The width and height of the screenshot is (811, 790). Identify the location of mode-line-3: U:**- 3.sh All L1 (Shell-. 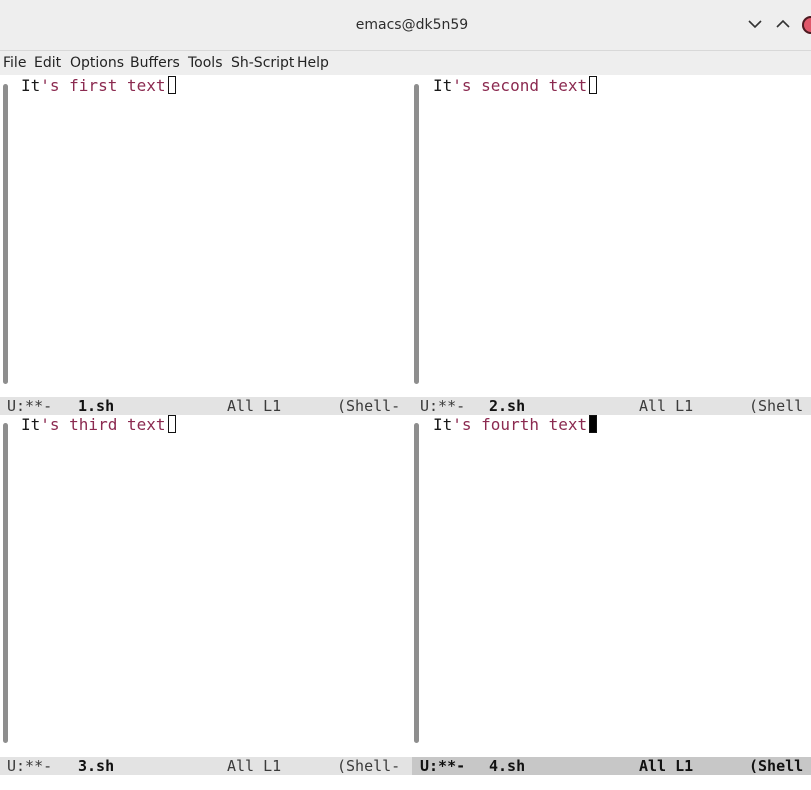
(206, 766).